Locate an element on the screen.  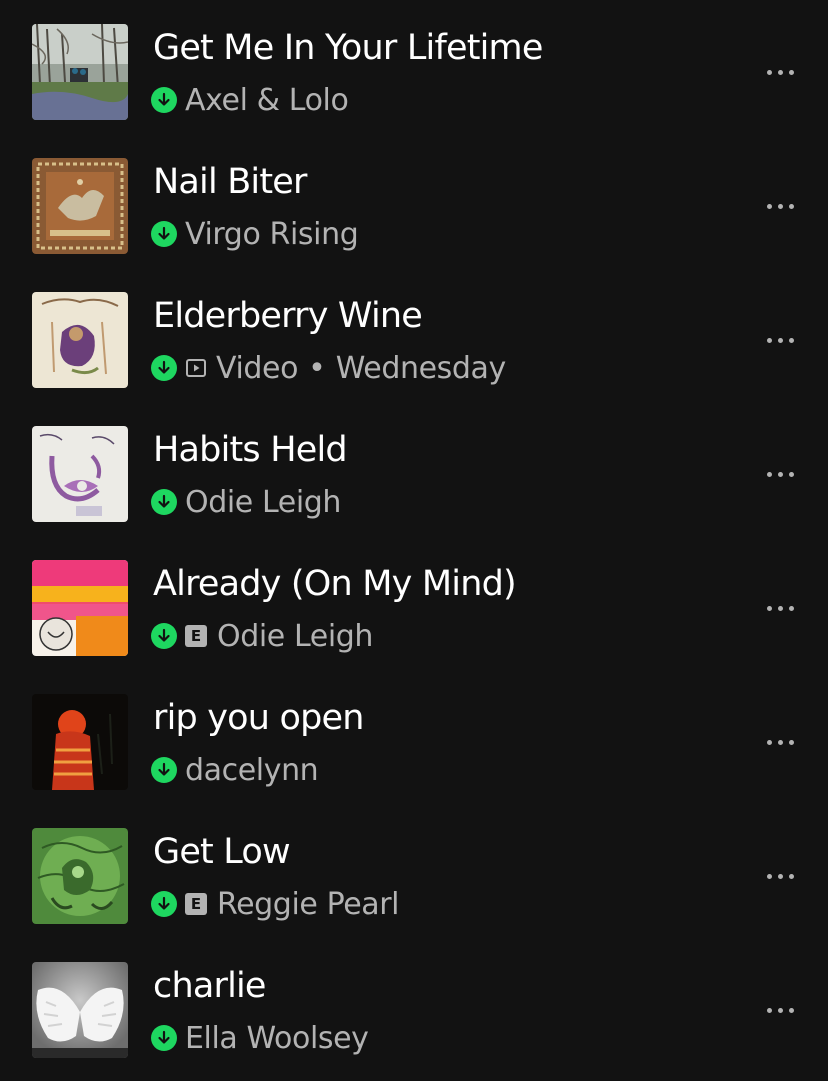
track-row: Get Me In Your Lifetime Axel & Lolo is located at coordinates (414, 67).